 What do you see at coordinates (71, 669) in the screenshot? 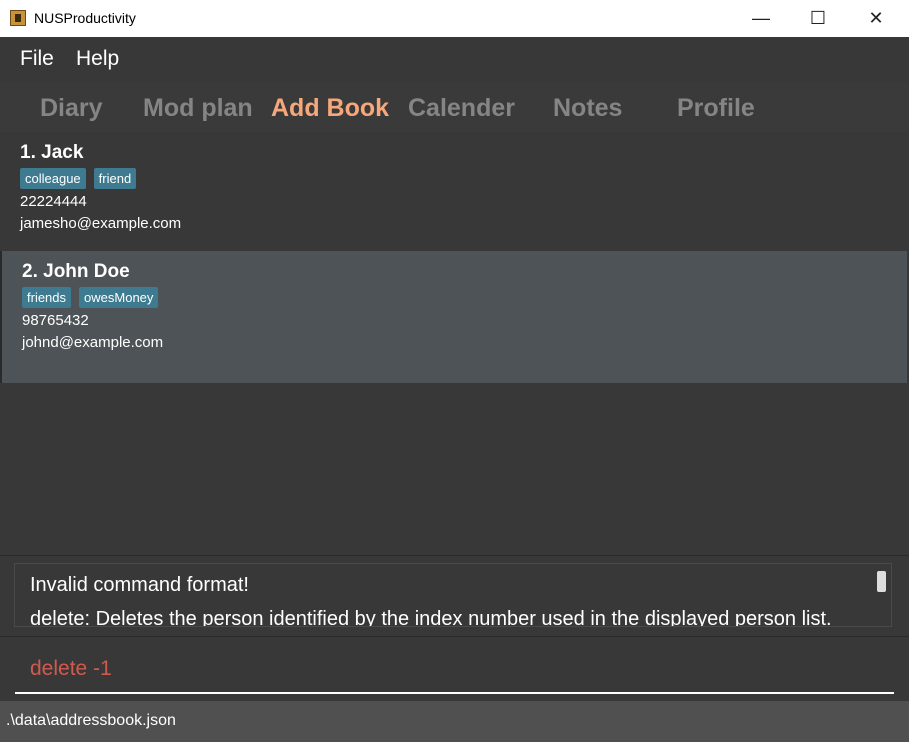
I see `command-input: delete -1` at bounding box center [71, 669].